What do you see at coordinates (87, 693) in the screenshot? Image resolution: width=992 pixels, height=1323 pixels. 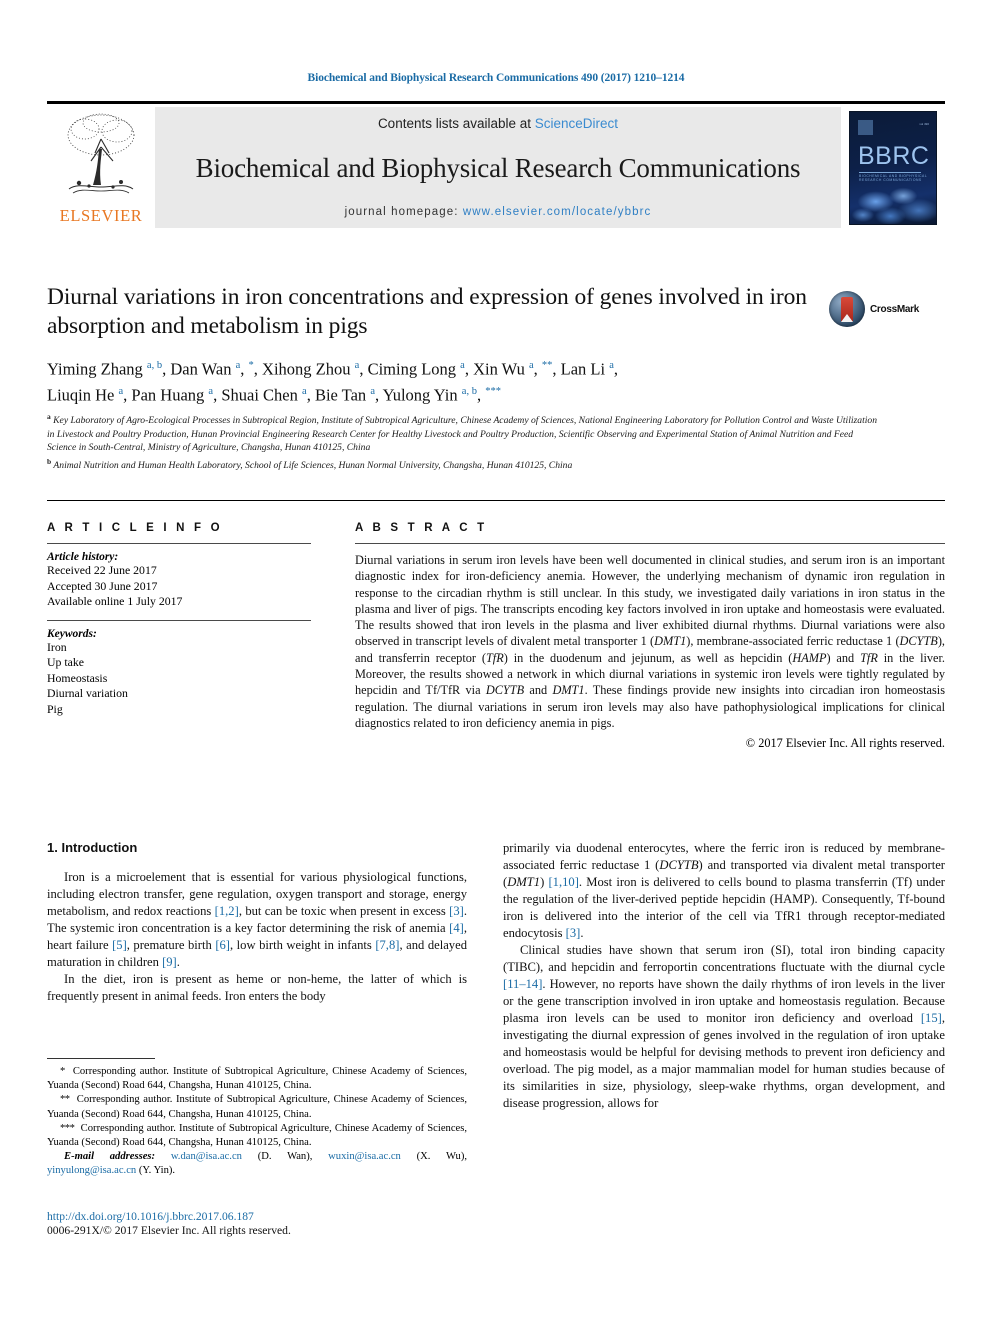 I see `keyword-item: Diurnal variation` at bounding box center [87, 693].